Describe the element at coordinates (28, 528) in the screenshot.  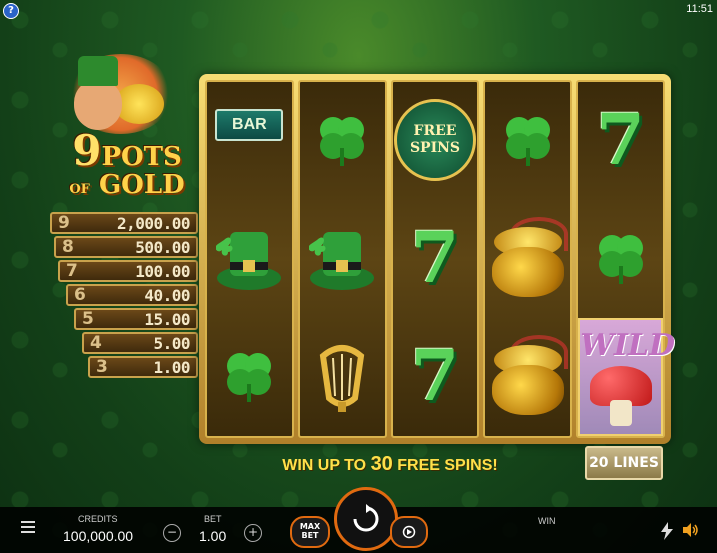
I see `menu-icon` at that location.